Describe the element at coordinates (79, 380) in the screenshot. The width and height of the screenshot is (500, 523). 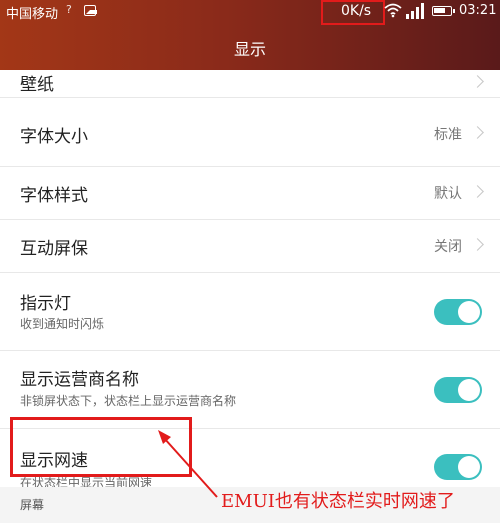
I see `setting-carrier-name-title: 显示运营商名称` at that location.